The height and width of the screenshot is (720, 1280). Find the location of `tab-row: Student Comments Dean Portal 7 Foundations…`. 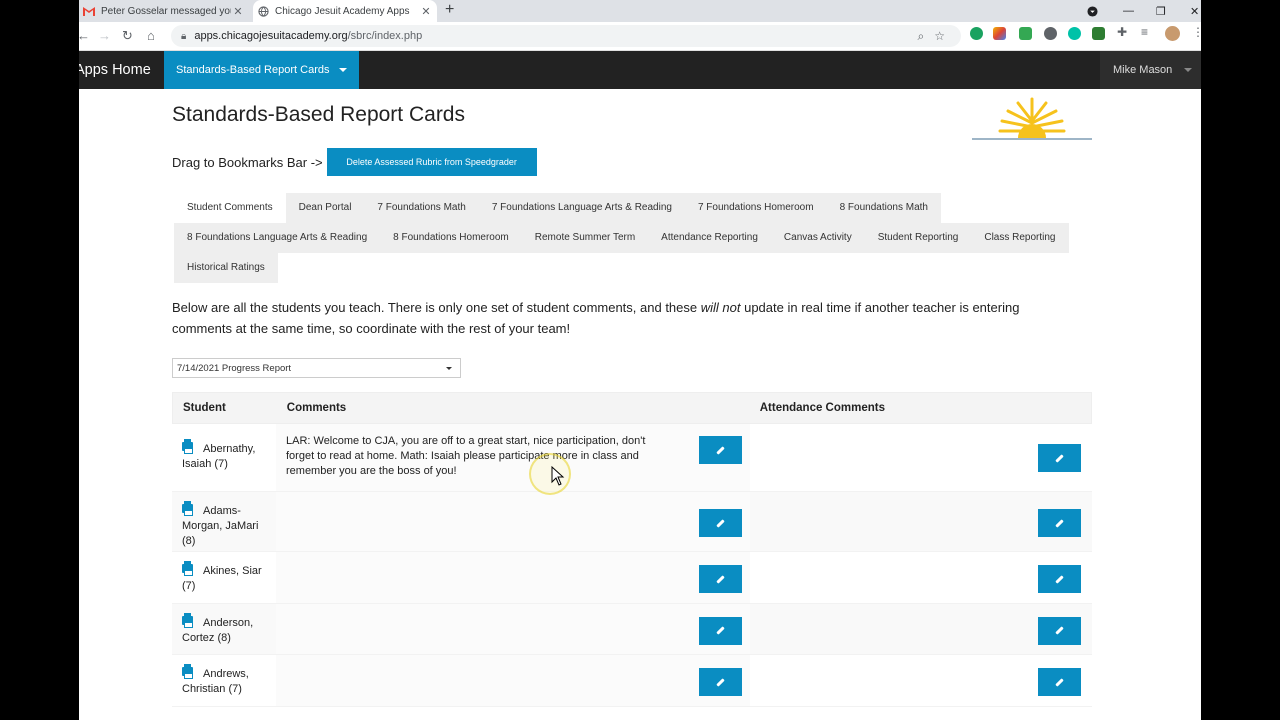

tab-row: Student Comments Dean Portal 7 Foundations… is located at coordinates (629, 208).